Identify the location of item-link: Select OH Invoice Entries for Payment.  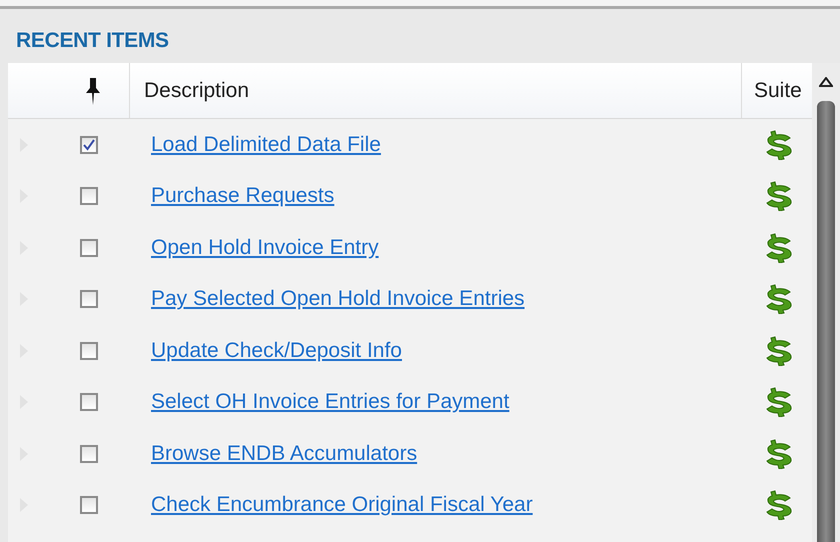
(330, 402).